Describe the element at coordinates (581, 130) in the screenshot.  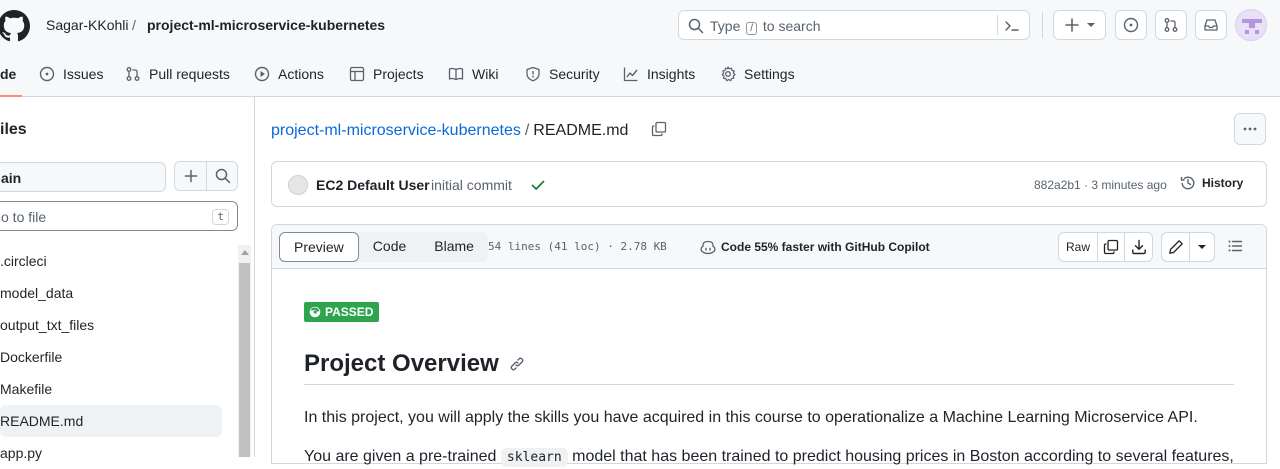
I see `path-file-name: README.md` at that location.